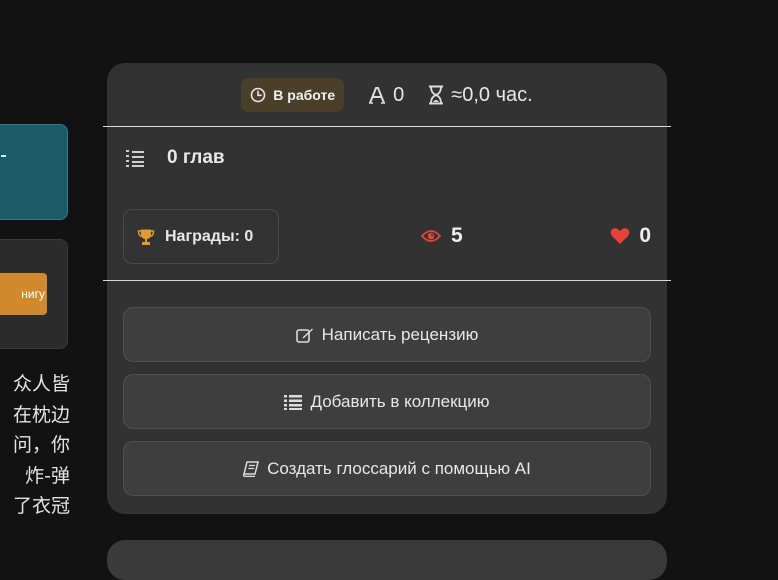 The width and height of the screenshot is (778, 580). Describe the element at coordinates (258, 95) in the screenshot. I see `clock-icon` at that location.